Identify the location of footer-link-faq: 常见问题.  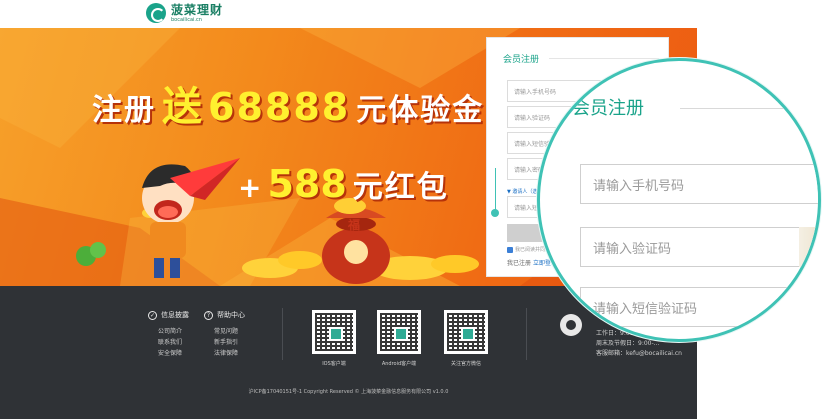
(226, 330).